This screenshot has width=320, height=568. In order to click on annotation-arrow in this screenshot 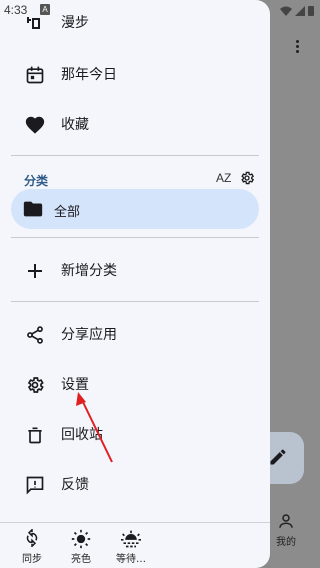, I will do `click(94, 427)`.